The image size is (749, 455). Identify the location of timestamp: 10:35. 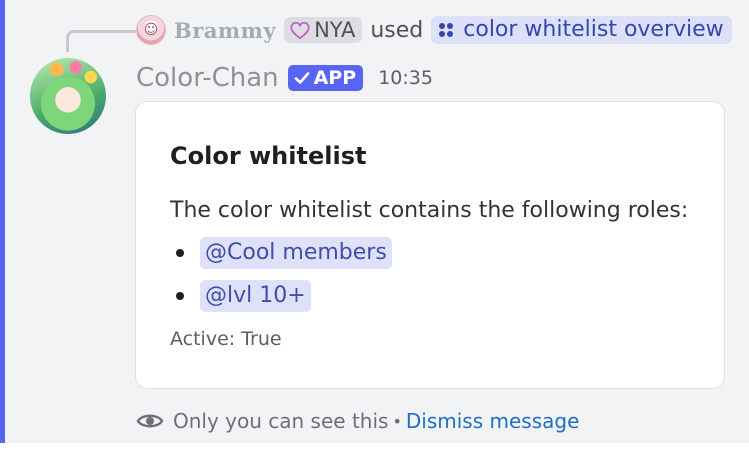
(405, 78).